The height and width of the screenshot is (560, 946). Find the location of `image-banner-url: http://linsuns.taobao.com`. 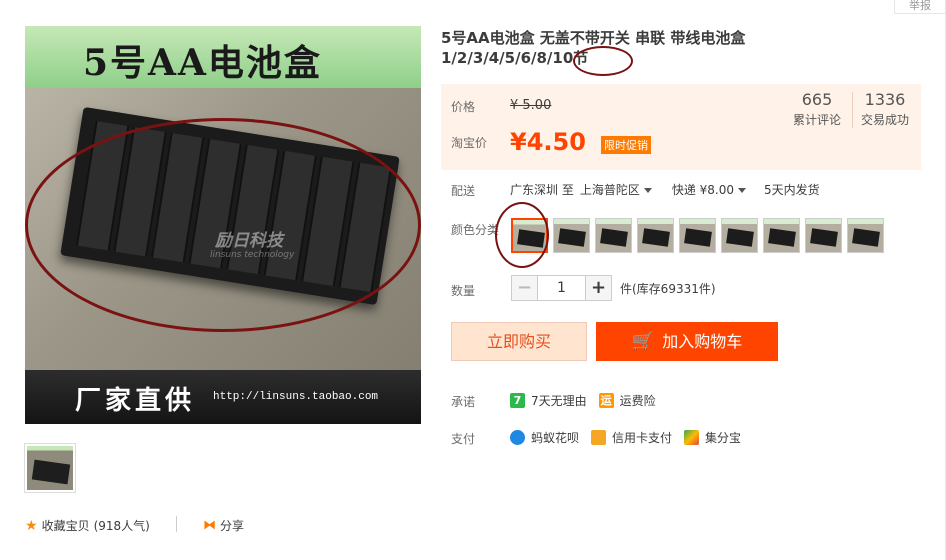

image-banner-url: http://linsuns.taobao.com is located at coordinates (296, 397).